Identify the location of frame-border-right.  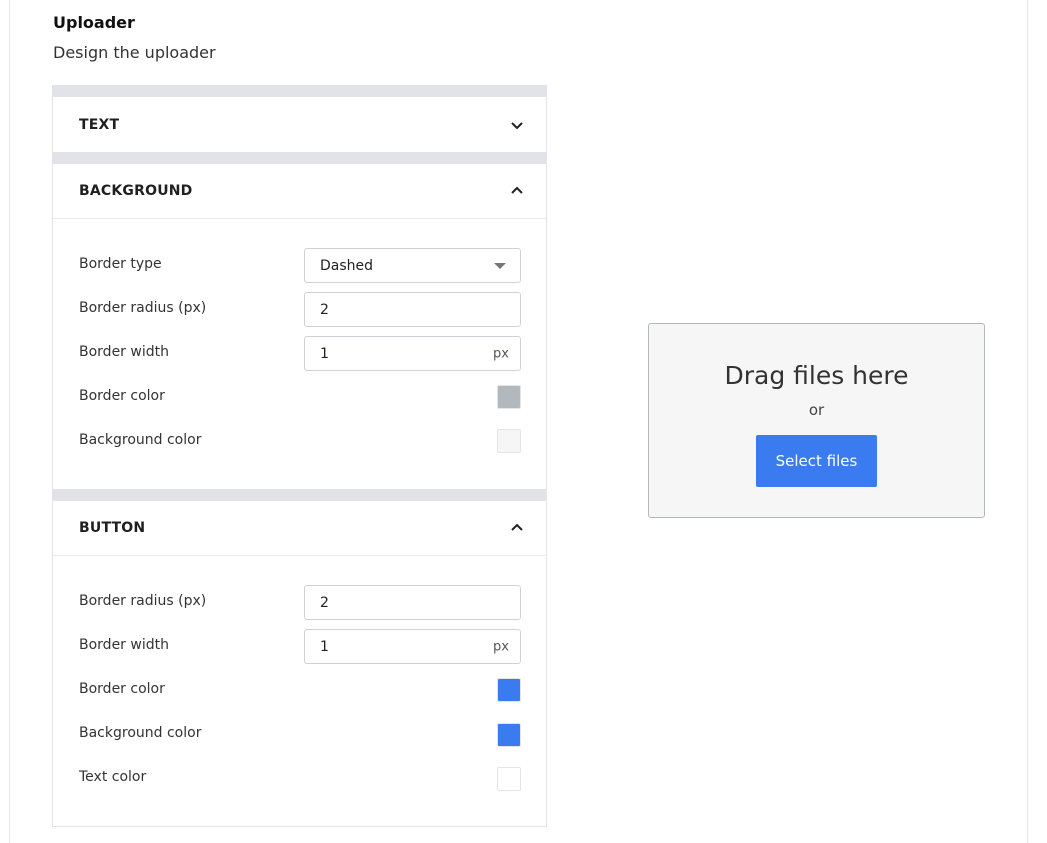
(1027, 421).